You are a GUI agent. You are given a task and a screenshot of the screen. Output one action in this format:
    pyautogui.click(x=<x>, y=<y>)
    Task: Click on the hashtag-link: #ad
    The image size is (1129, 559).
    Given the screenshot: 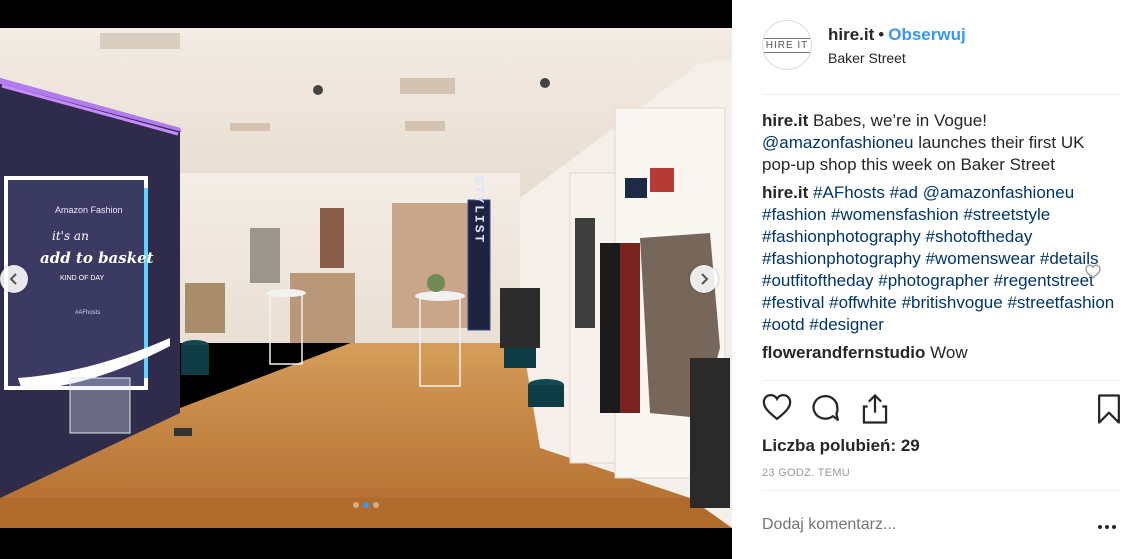 What is the action you would take?
    pyautogui.click(x=904, y=192)
    